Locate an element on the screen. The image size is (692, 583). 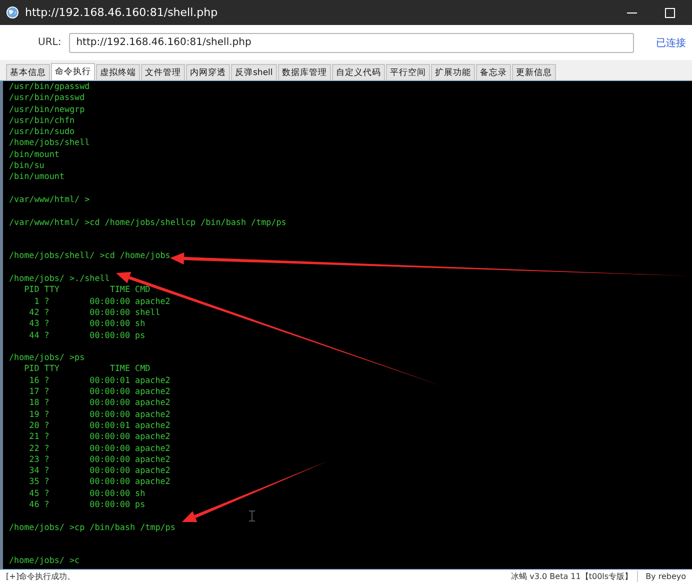
terminal-line: 16 ? 00:00:01 apache2 is located at coordinates (99, 380).